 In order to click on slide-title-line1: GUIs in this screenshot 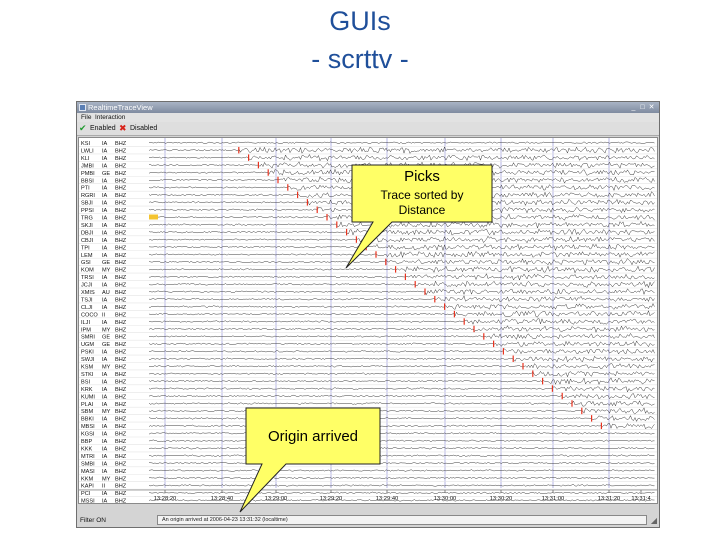, I will do `click(360, 21)`.